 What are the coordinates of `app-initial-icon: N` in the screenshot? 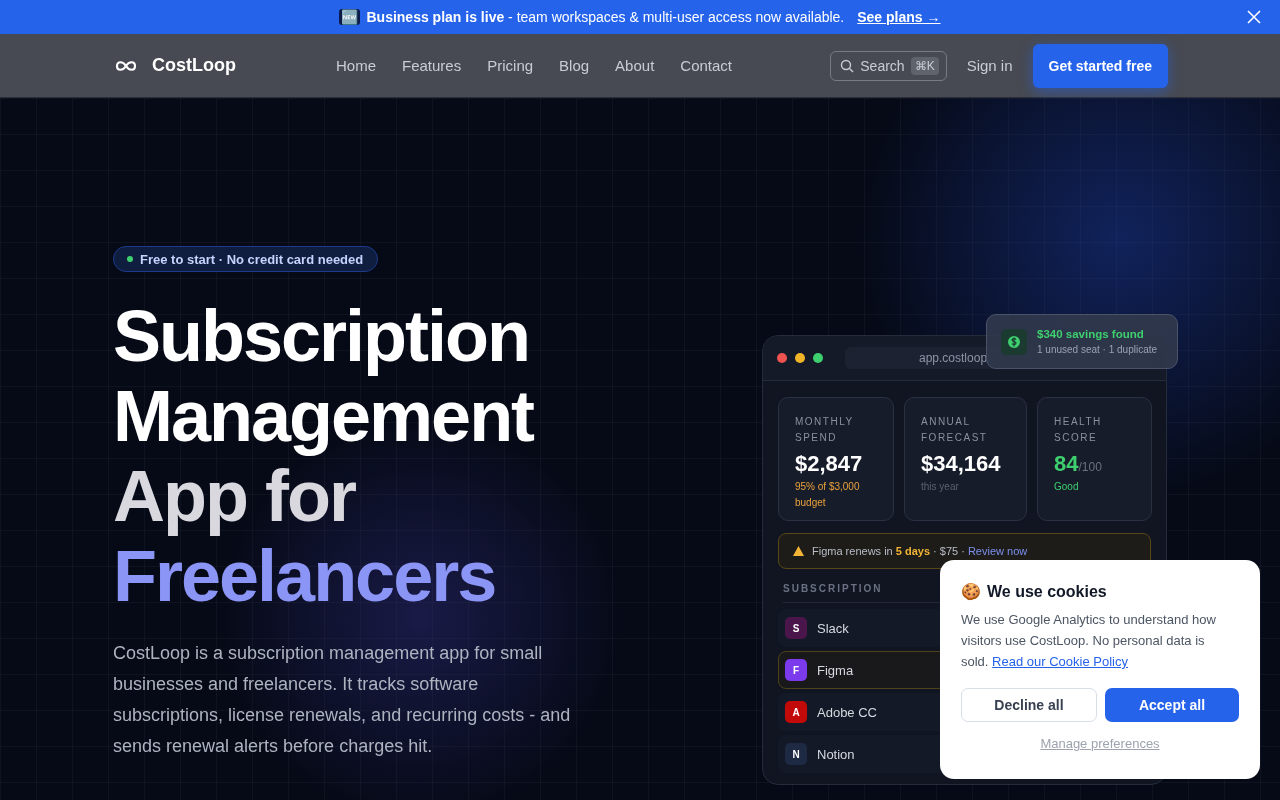 It's located at (796, 754).